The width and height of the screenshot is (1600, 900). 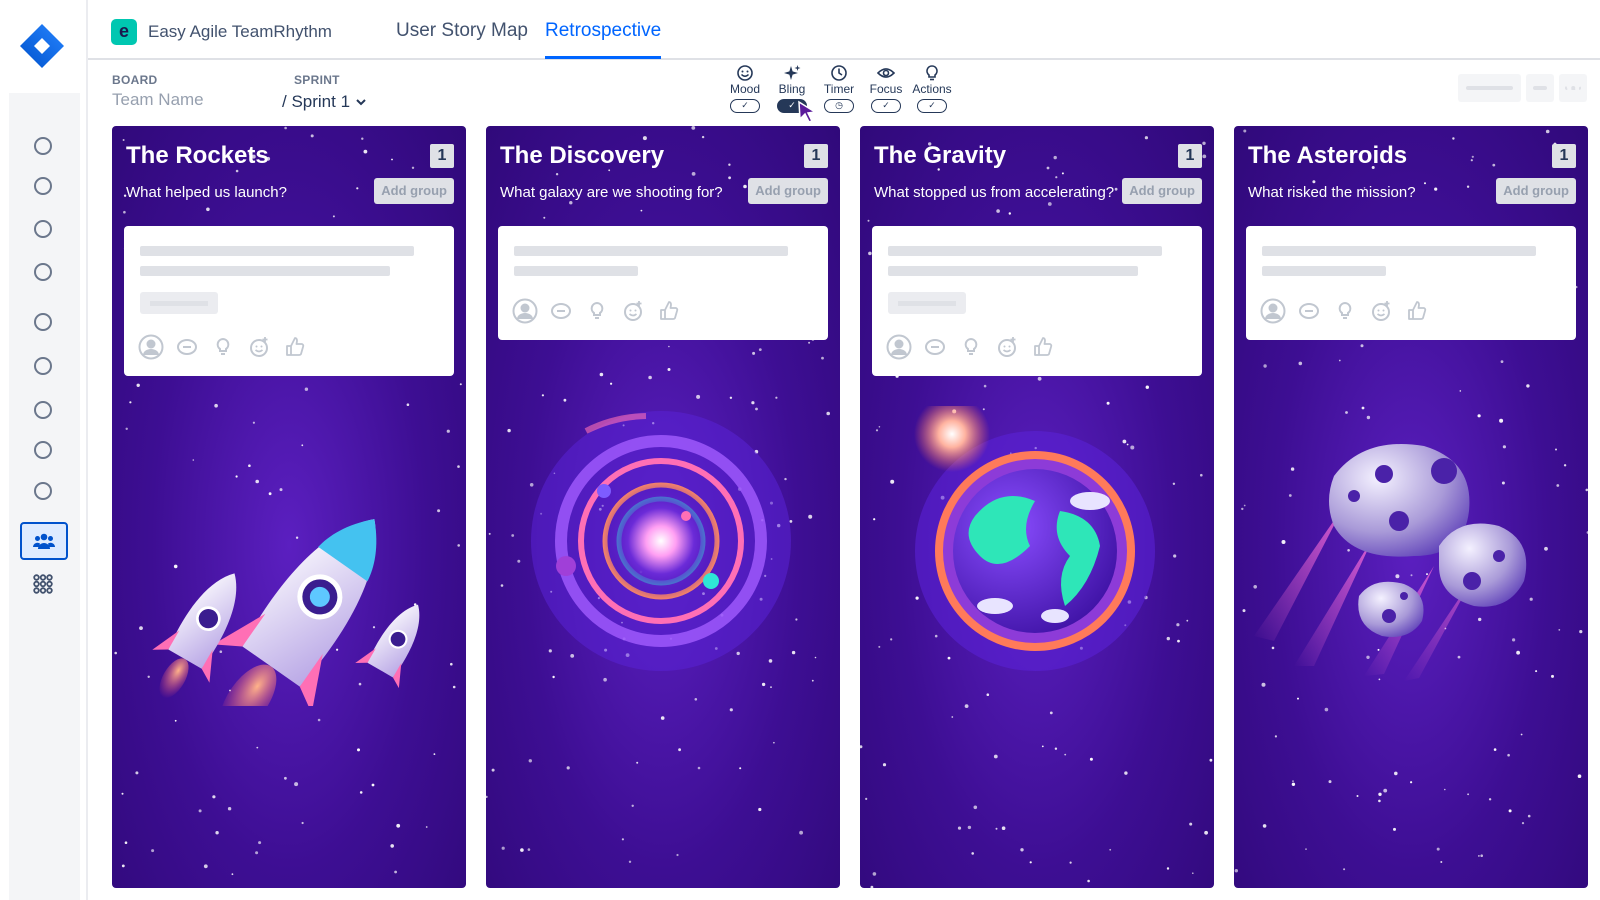 I want to click on mood-toggle: Mood ✓, so click(x=745, y=88).